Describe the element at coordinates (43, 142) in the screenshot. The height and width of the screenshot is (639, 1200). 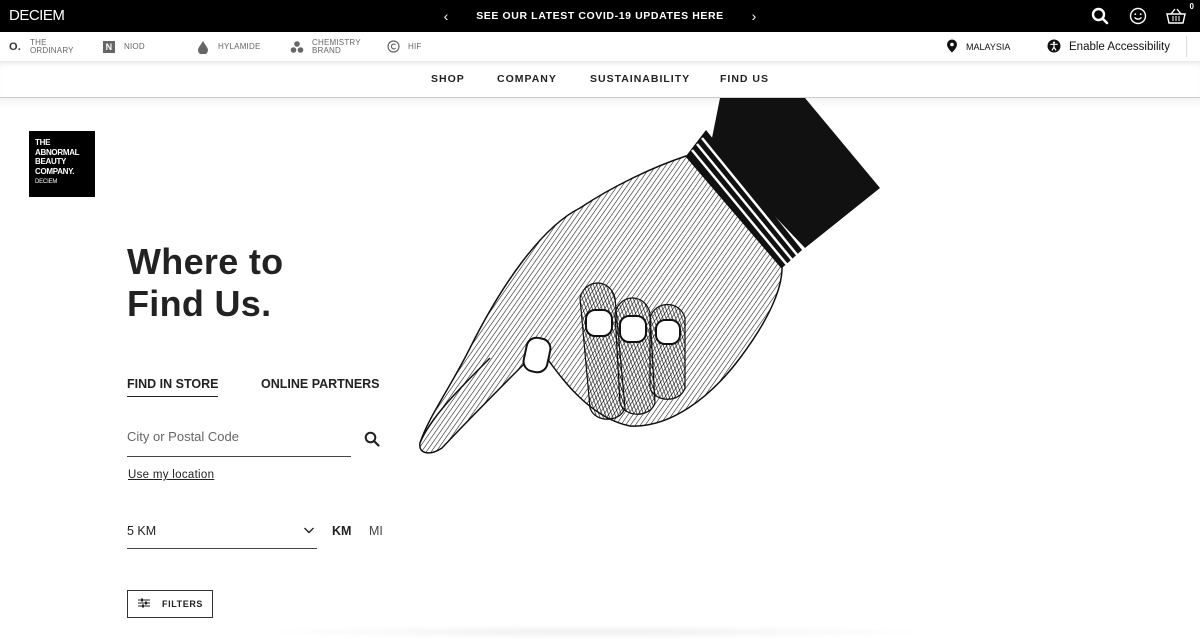
I see `logo-line: THE` at that location.